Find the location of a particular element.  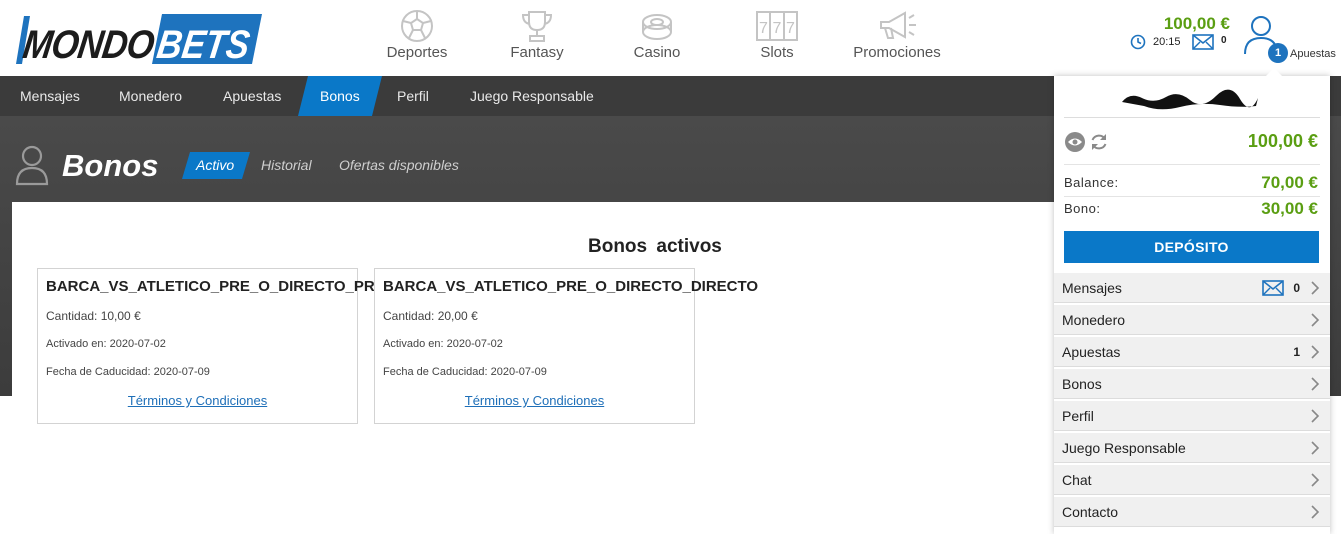

subnav-apuestas: Apuestas is located at coordinates (252, 96).